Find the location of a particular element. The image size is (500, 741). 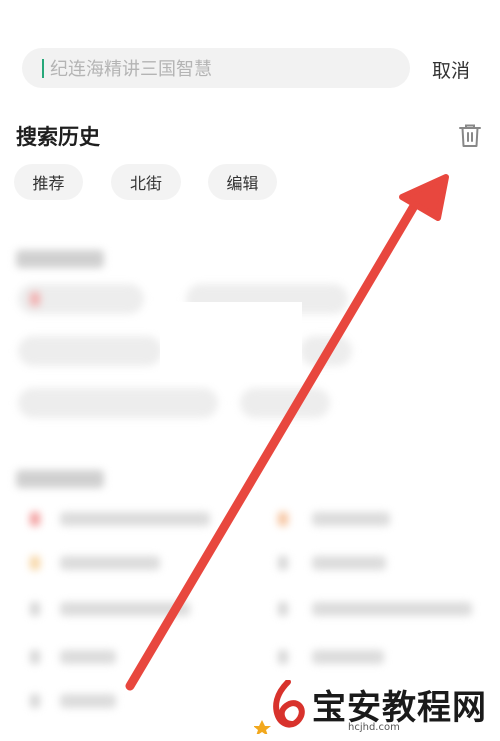

history-chip: 推荐 is located at coordinates (48, 182).